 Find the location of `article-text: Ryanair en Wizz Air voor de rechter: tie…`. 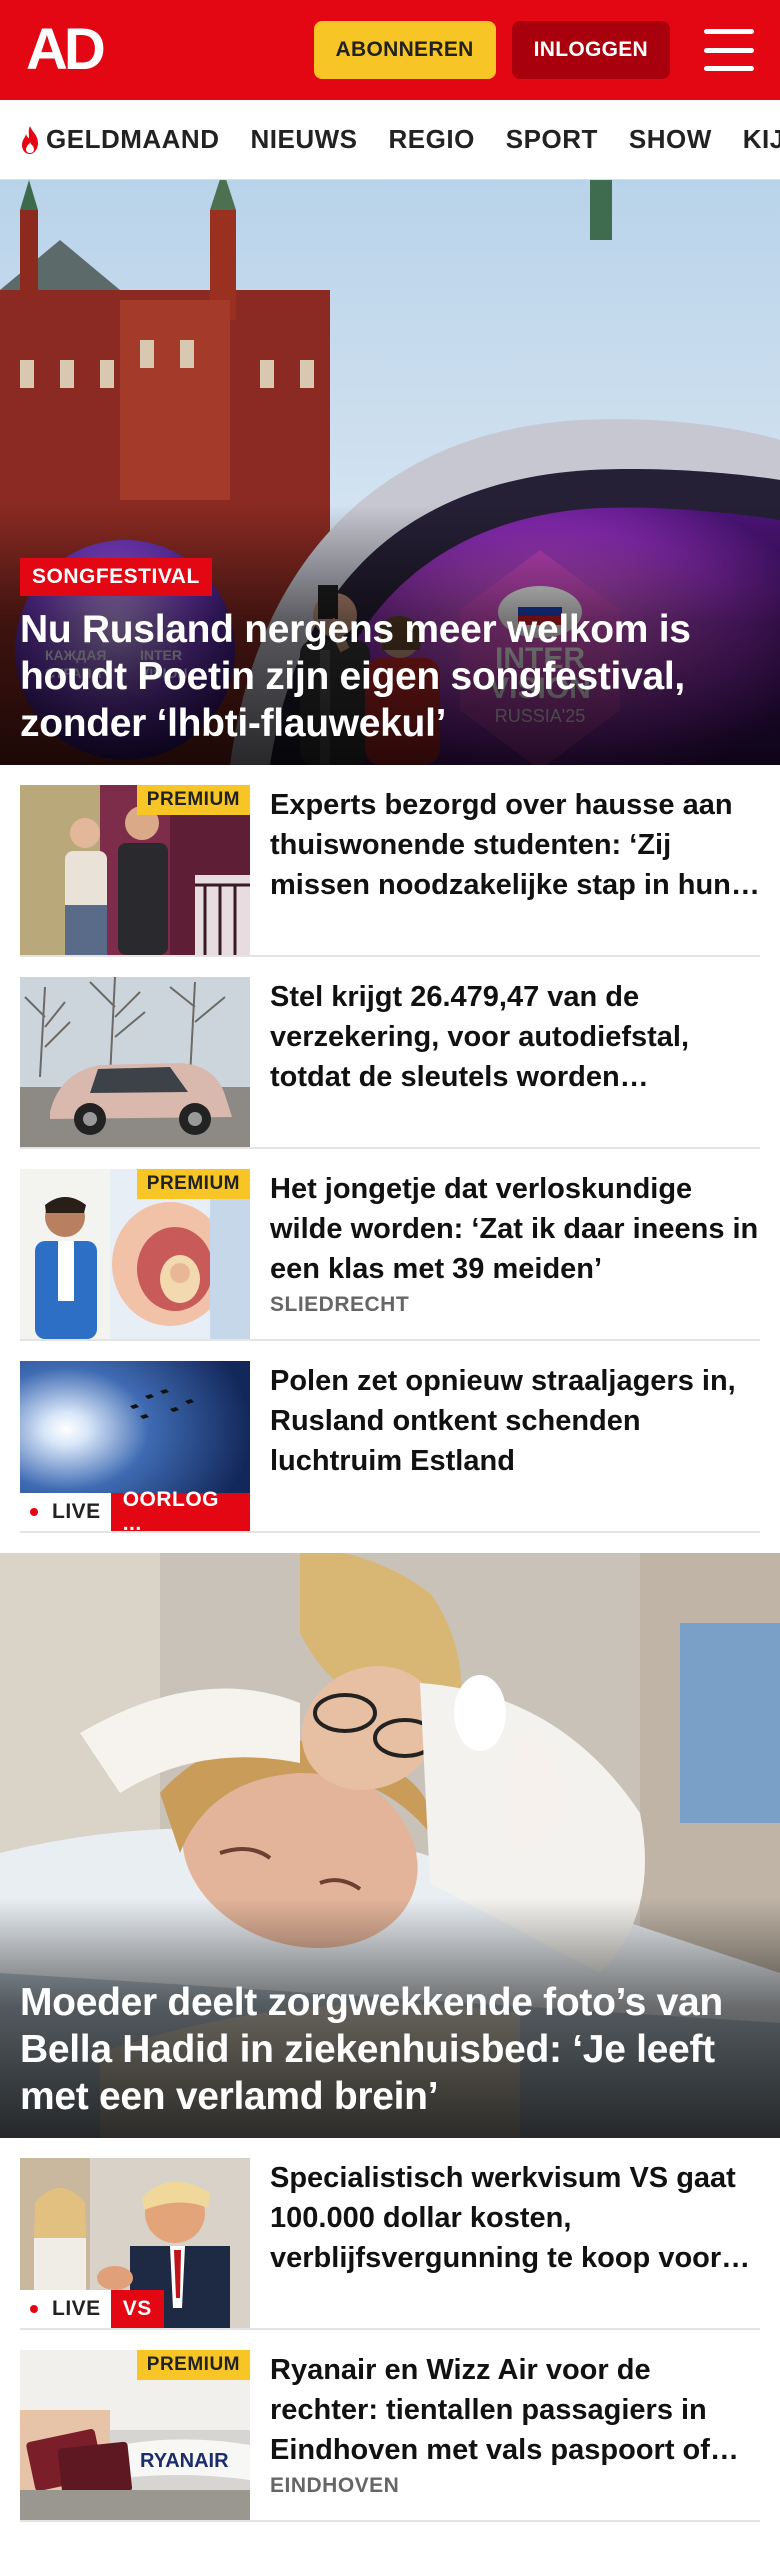

article-text: Ryanair en Wizz Air voor de rechter: tie… is located at coordinates (515, 2425).